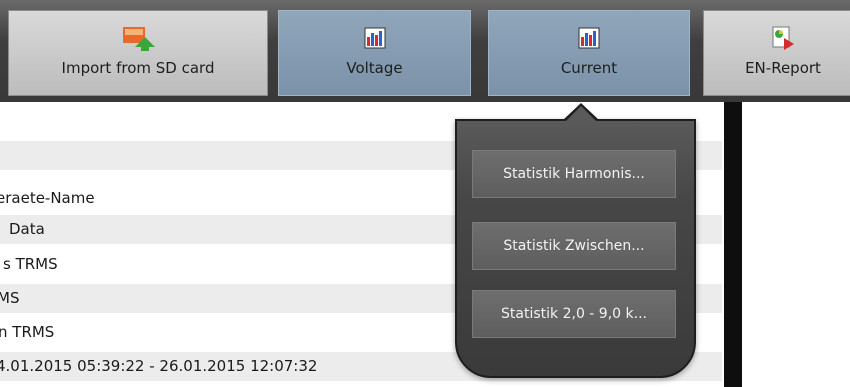  What do you see at coordinates (138, 38) in the screenshot?
I see `import-sd-card-icon` at bounding box center [138, 38].